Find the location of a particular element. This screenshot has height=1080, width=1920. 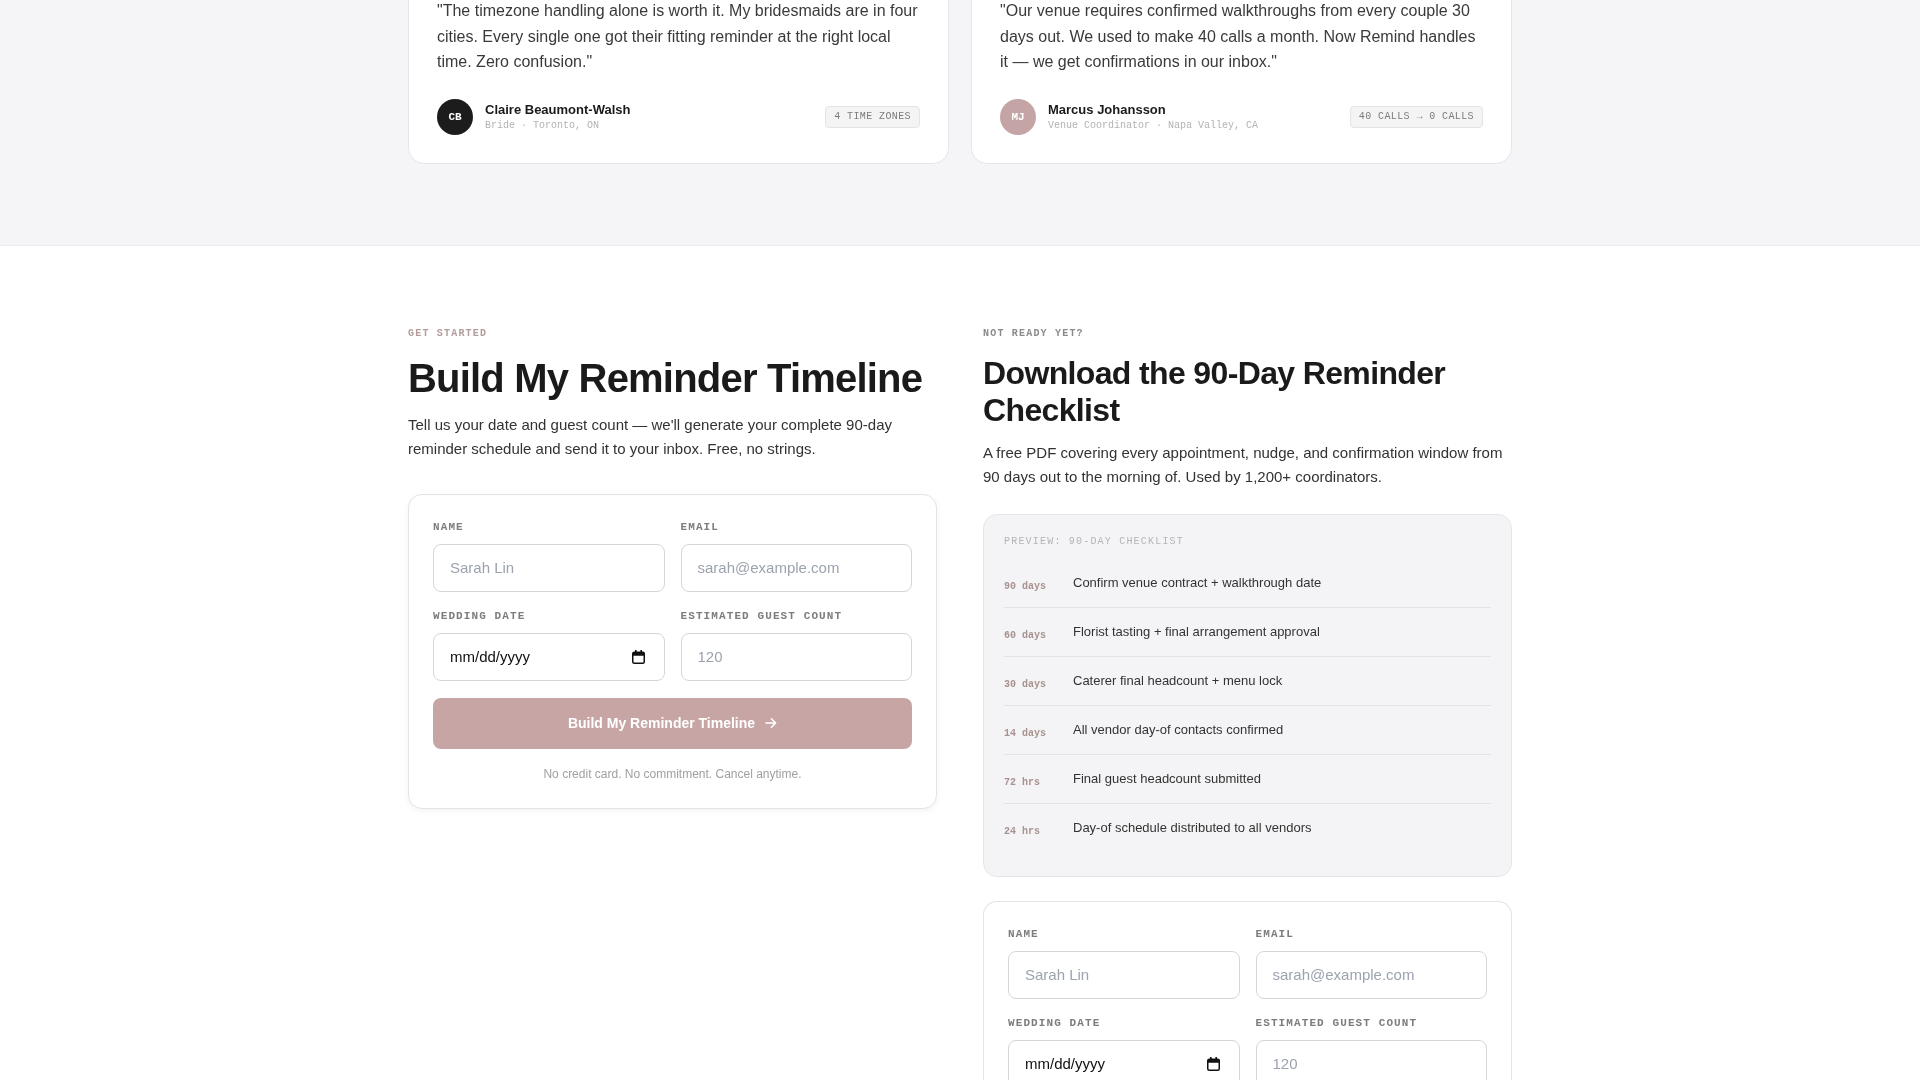

section-description: Tell us your date and guest count — we'll generate your complete 90-day reminder schedule and send it to your inbox. Free, no strings. is located at coordinates (650, 436).